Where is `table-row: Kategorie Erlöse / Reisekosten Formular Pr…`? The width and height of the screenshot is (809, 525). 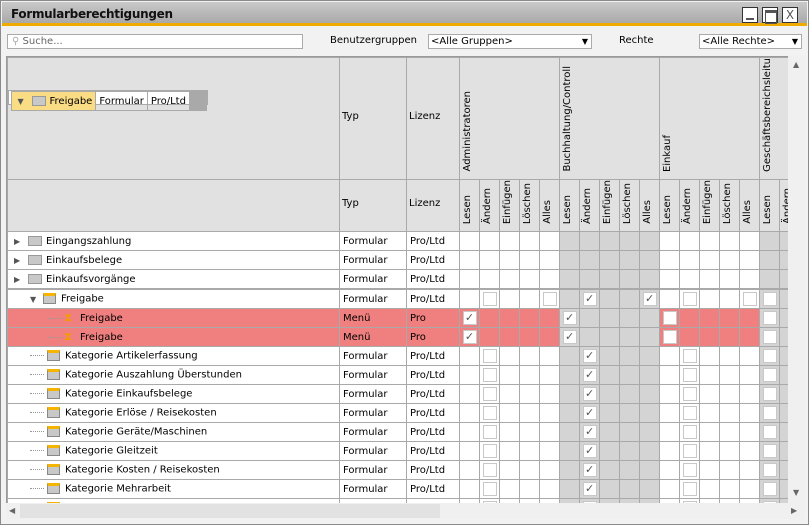
table-row: Kategorie Erlöse / Reisekosten Formular Pr… is located at coordinates (397, 413).